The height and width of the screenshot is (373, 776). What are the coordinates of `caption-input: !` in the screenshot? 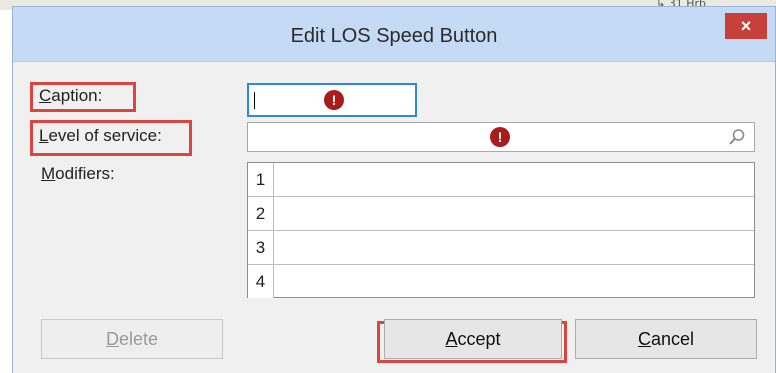 It's located at (332, 100).